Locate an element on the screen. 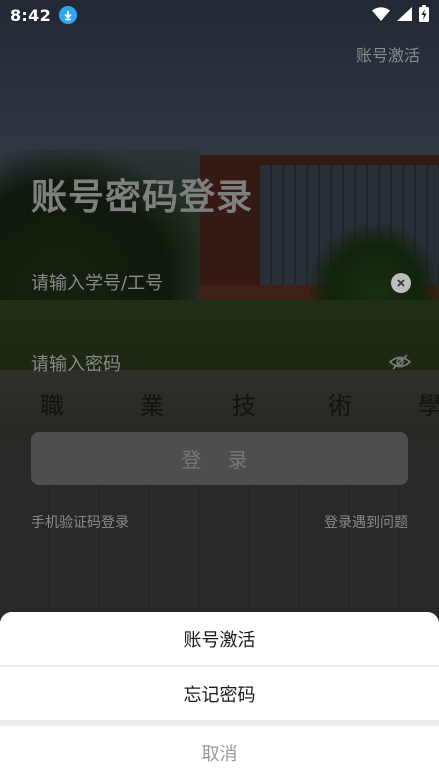  password-field is located at coordinates (221, 364).